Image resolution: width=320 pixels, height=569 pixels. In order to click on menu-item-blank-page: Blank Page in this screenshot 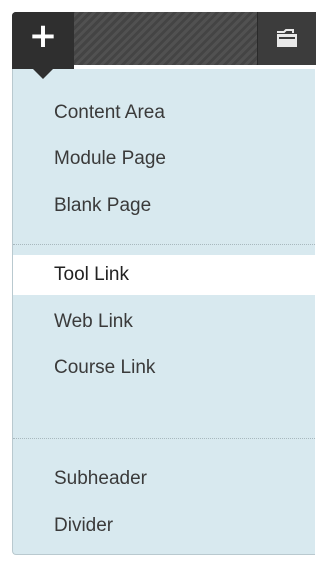, I will do `click(164, 206)`.